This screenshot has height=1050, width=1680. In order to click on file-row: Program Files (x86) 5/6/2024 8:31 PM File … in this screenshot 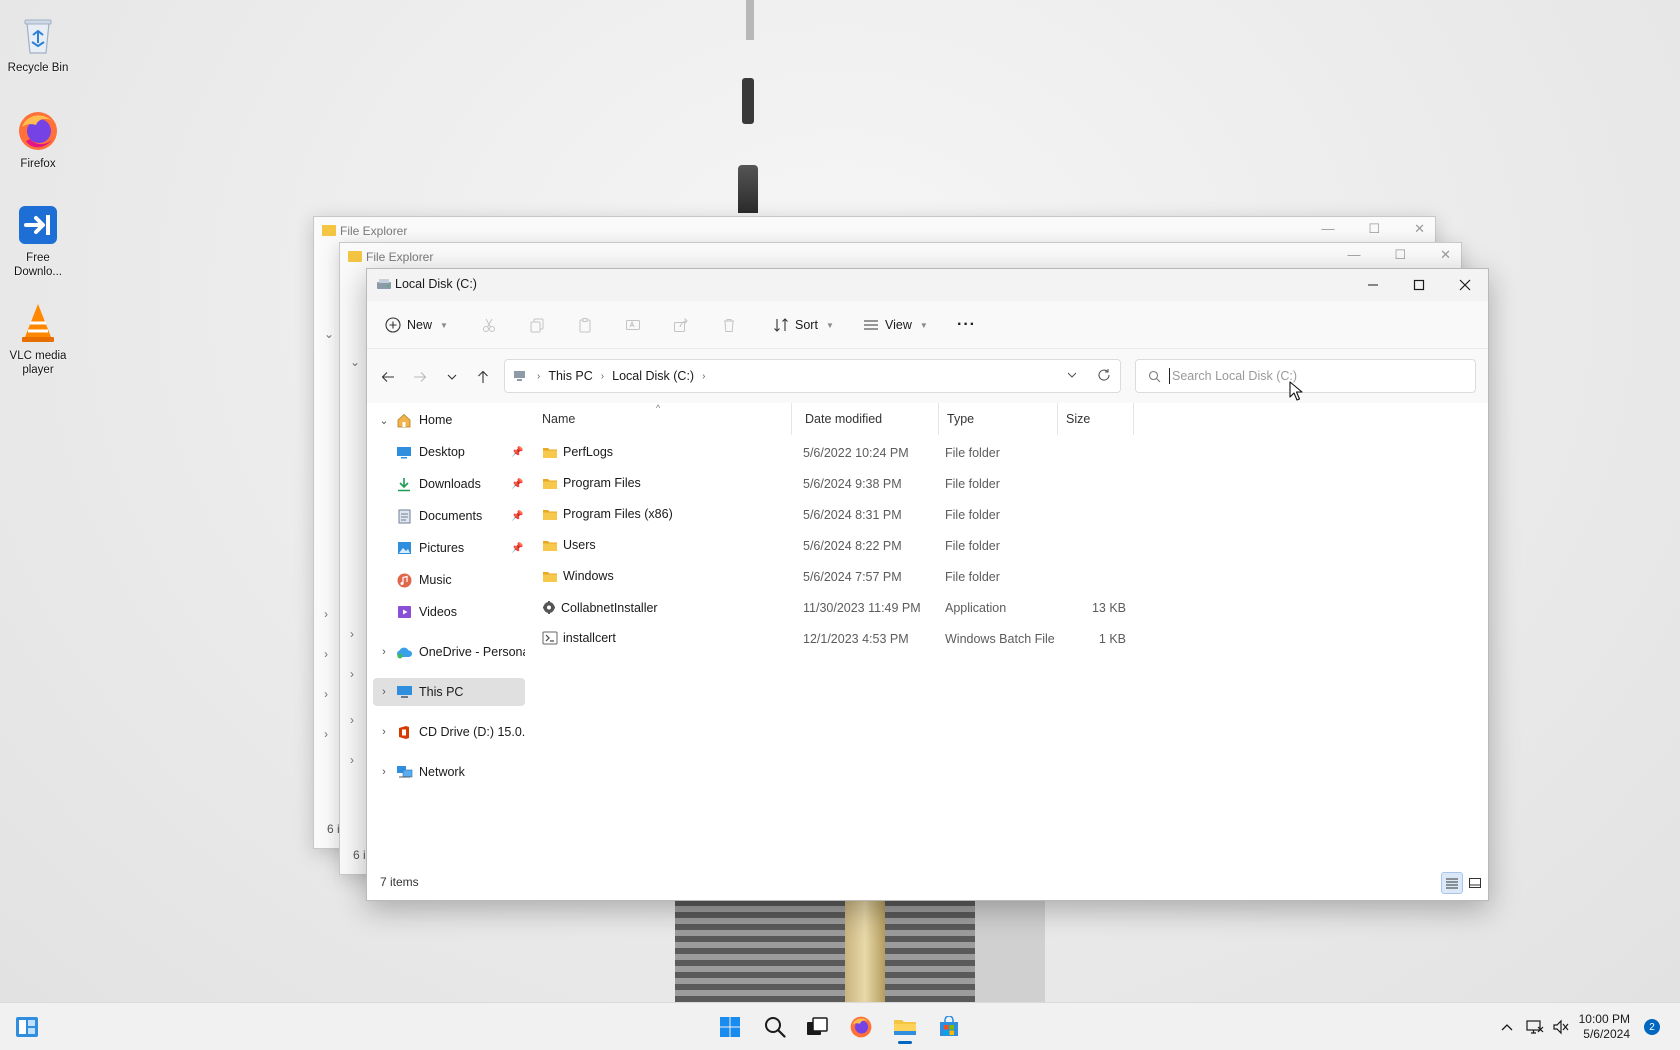, I will do `click(834, 515)`.